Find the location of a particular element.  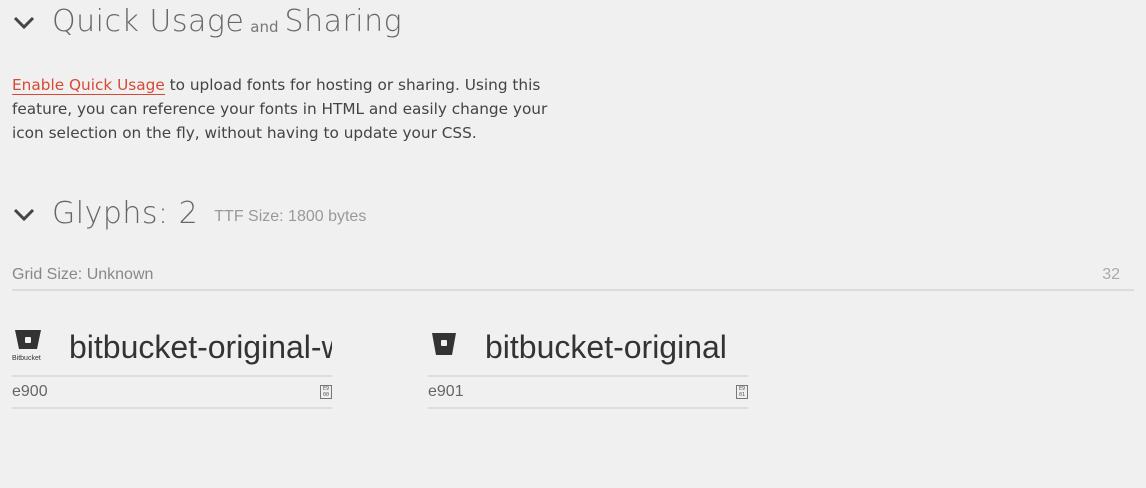

glyph-code-icon: E9 00 is located at coordinates (326, 392).